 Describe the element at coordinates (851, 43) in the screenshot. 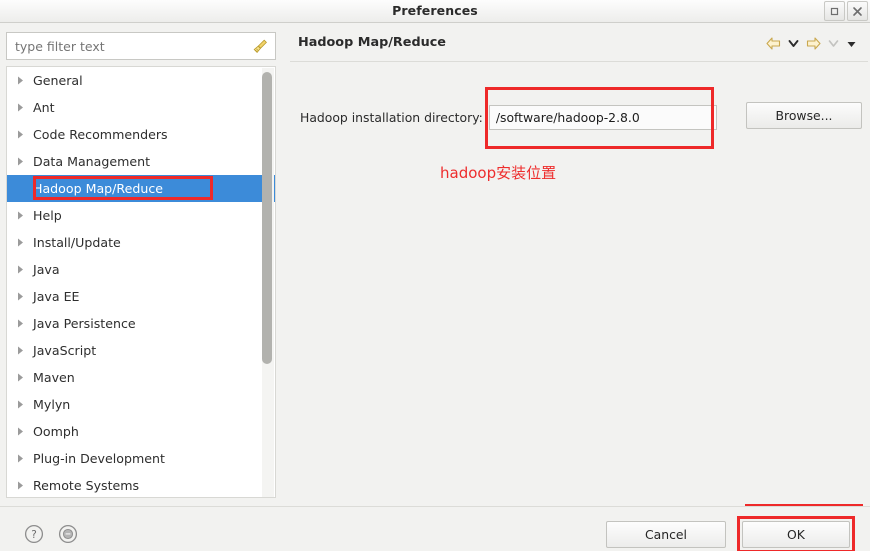

I see `view-menu-triangle-down-icon` at that location.